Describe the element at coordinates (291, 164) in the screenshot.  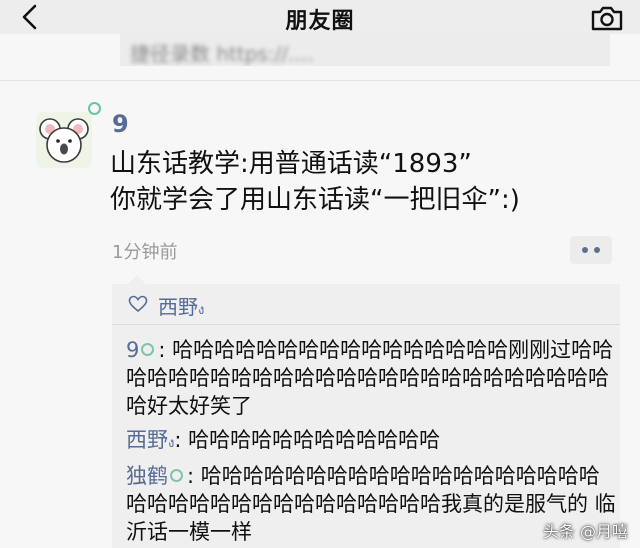
I see `post-line: 山东话教学:用普通话读“1893”` at that location.